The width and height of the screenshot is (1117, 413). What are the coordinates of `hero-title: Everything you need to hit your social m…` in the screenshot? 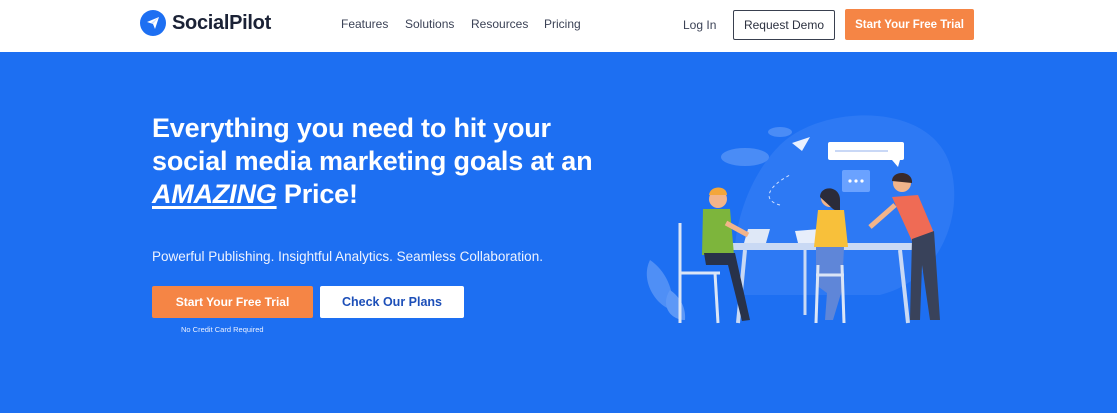 It's located at (412, 161).